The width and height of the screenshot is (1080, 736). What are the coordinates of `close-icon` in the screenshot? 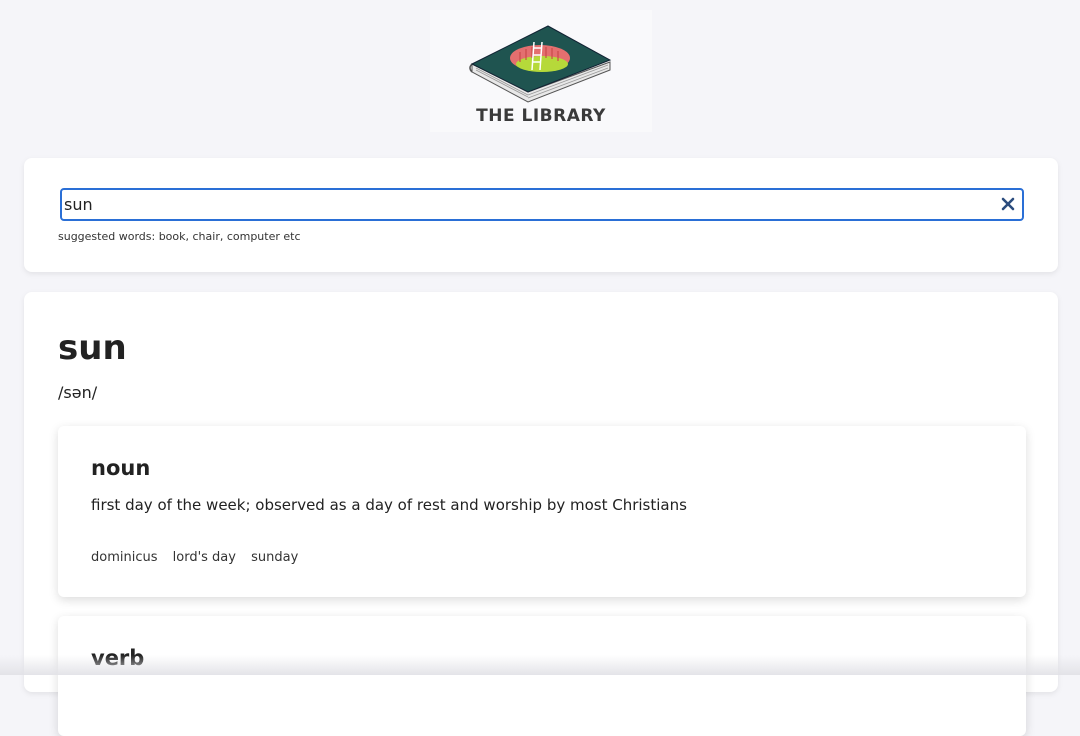 It's located at (1008, 204).